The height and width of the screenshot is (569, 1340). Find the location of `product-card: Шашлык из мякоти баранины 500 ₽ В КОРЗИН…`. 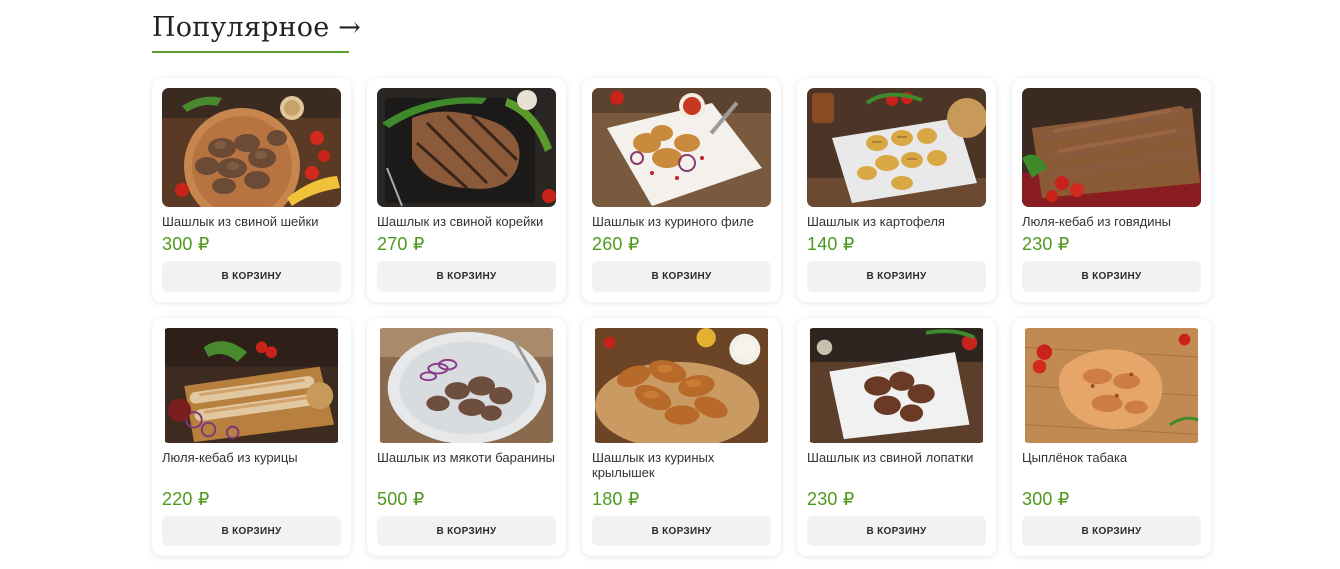

product-card: Шашлык из мякоти баранины 500 ₽ В КОРЗИН… is located at coordinates (466, 437).